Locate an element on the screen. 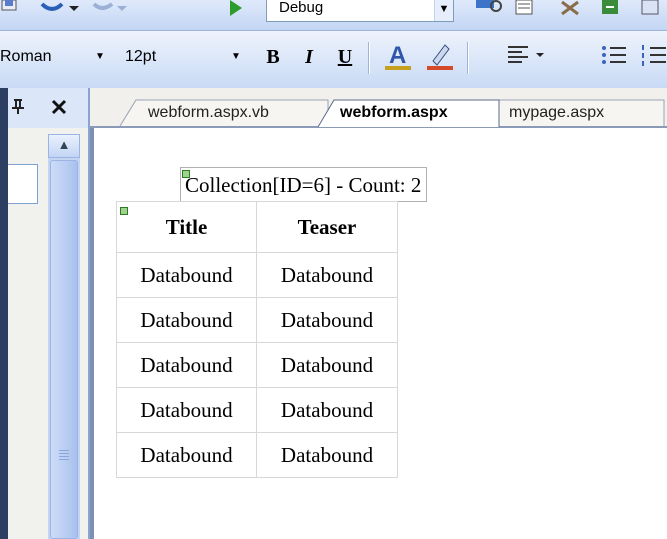 The image size is (667, 539). numbered-list-icon is located at coordinates (654, 55).